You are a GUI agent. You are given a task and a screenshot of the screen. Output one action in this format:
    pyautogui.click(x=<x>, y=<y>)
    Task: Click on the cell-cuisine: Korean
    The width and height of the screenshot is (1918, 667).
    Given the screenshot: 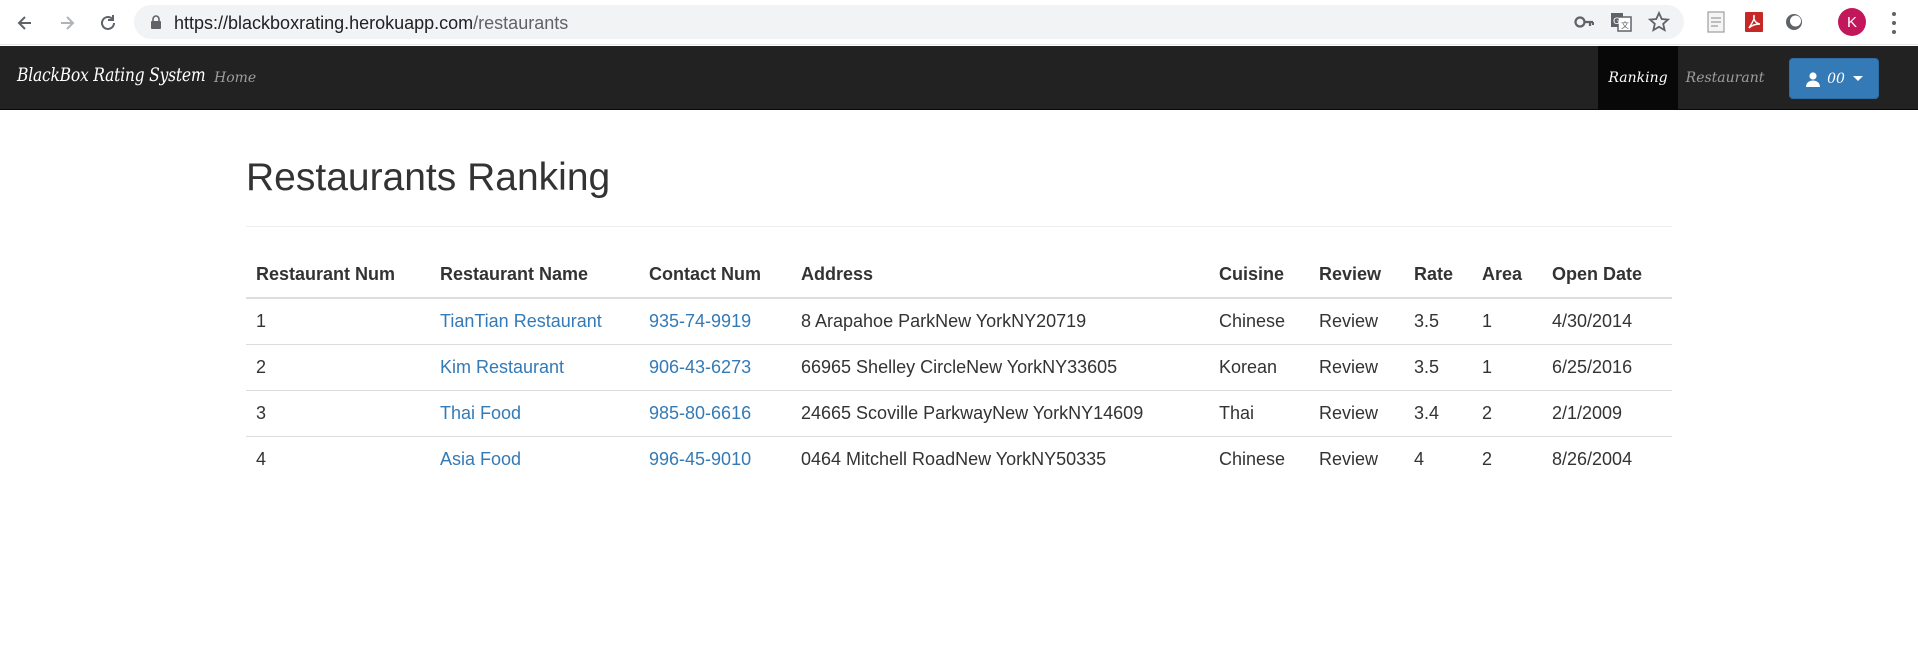 What is the action you would take?
    pyautogui.click(x=1259, y=366)
    